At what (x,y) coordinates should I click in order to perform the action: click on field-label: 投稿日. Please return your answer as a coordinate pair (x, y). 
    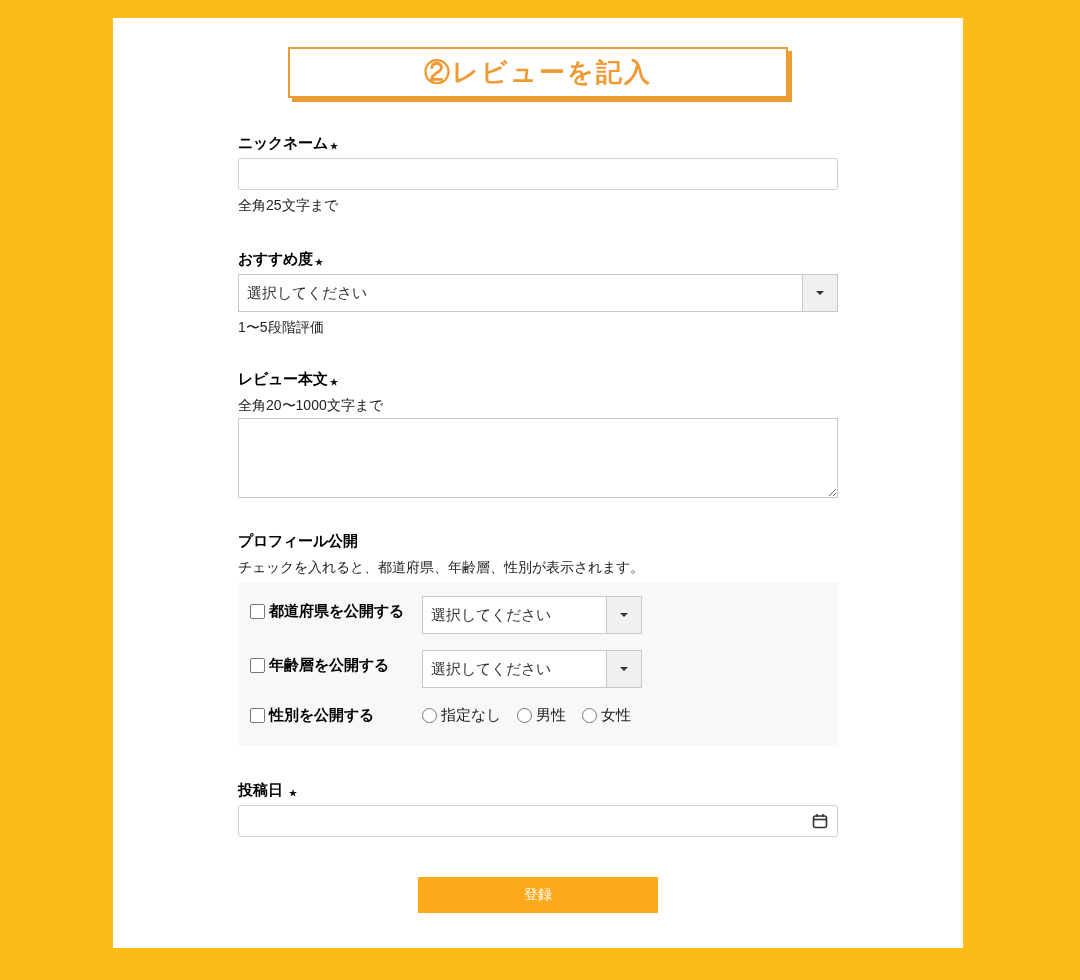
    Looking at the image, I should click on (260, 789).